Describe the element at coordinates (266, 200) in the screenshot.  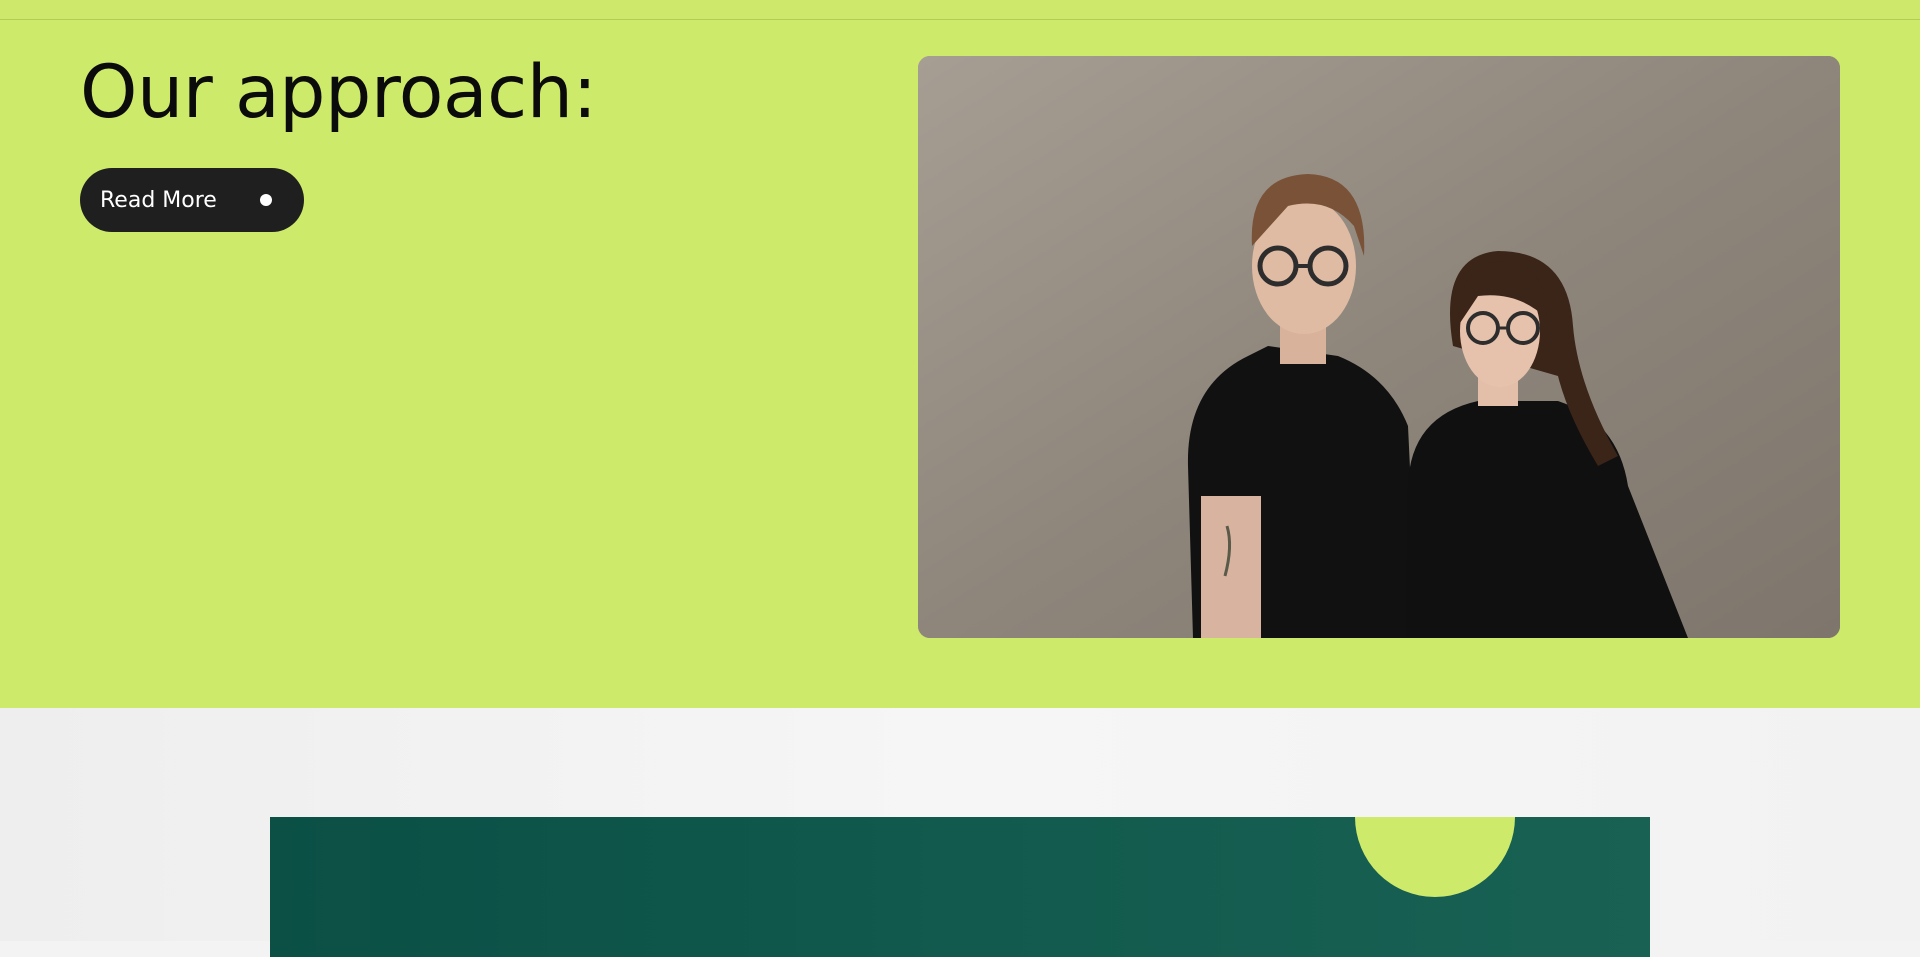
I see `dot-icon` at that location.